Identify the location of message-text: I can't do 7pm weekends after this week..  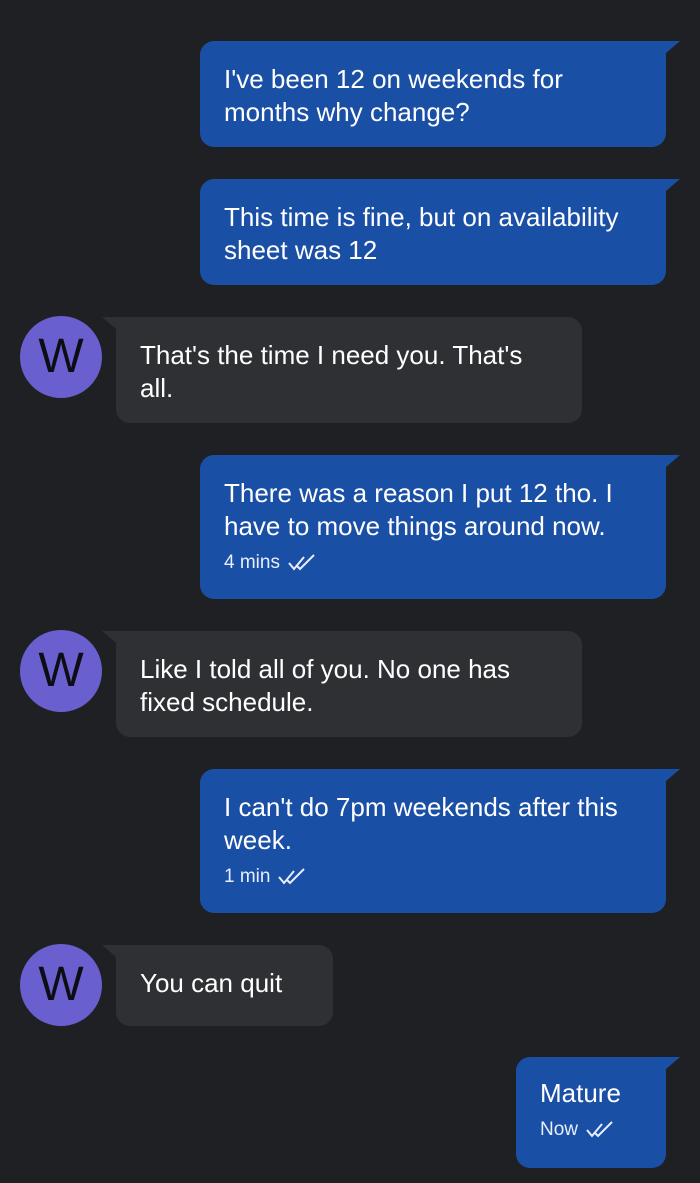
(421, 823).